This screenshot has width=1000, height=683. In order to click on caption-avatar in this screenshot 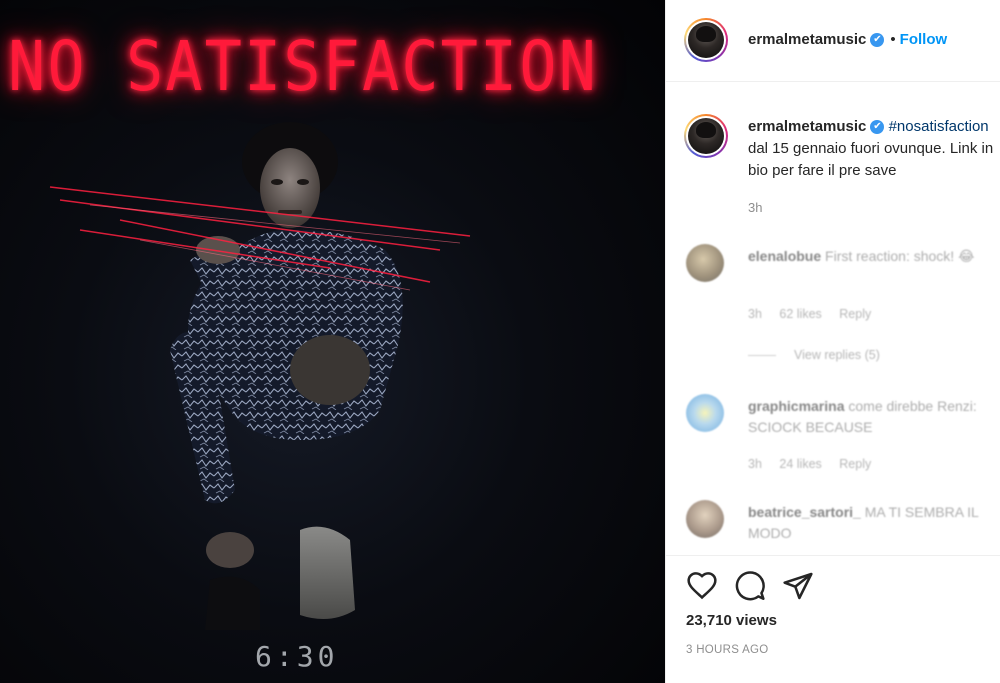, I will do `click(706, 136)`.